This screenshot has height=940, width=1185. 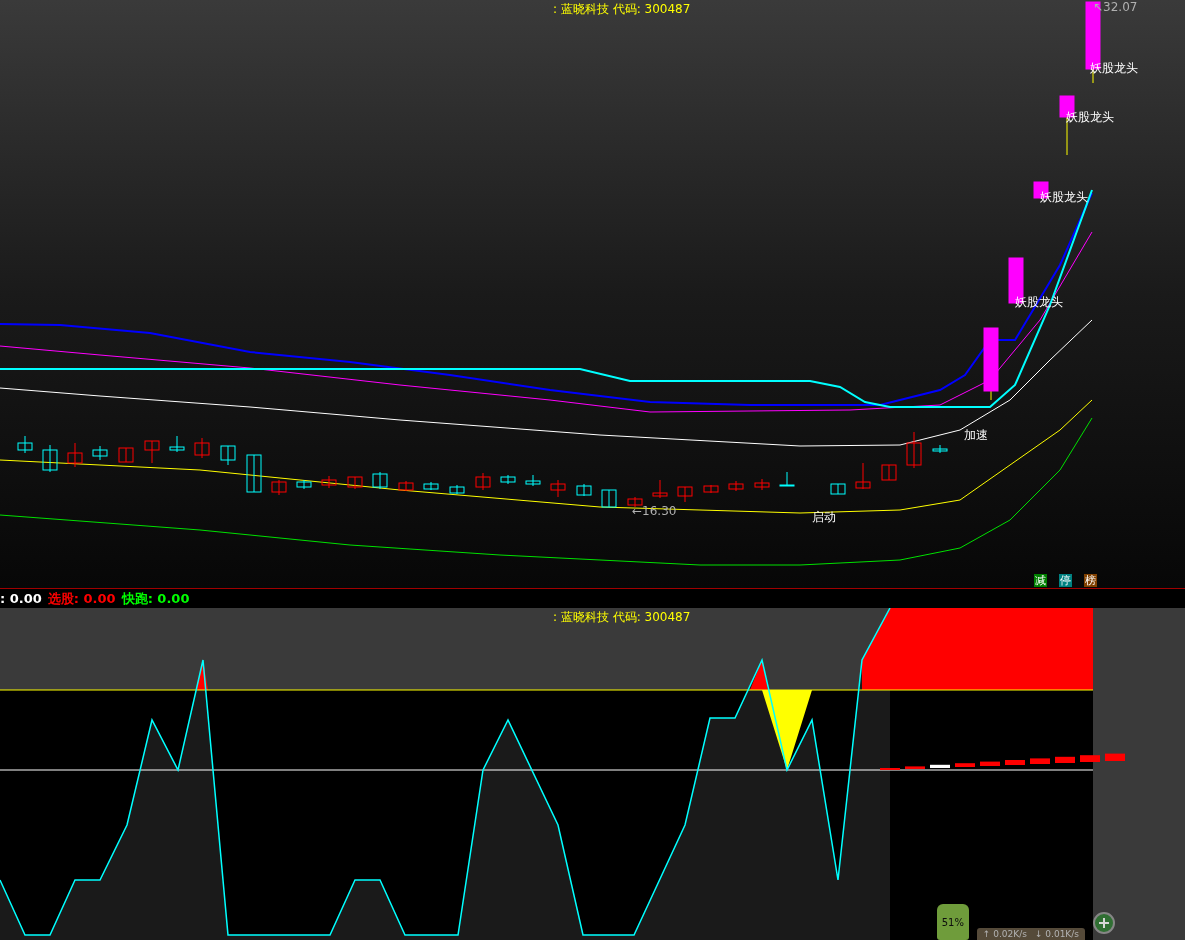 I want to click on peak-marker, so click(x=759, y=675).